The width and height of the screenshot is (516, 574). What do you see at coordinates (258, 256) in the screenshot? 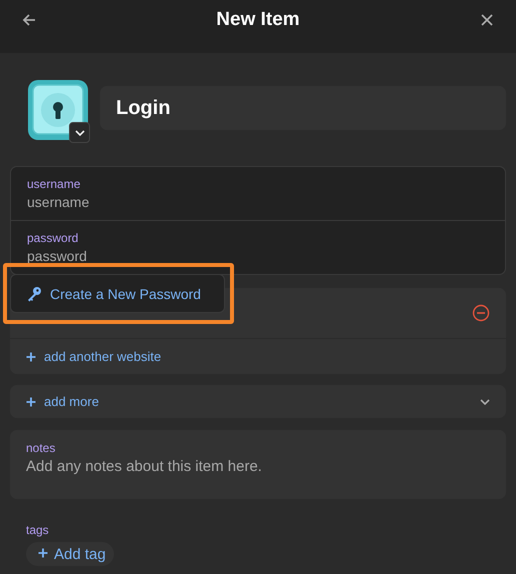
I see `text-field: password` at bounding box center [258, 256].